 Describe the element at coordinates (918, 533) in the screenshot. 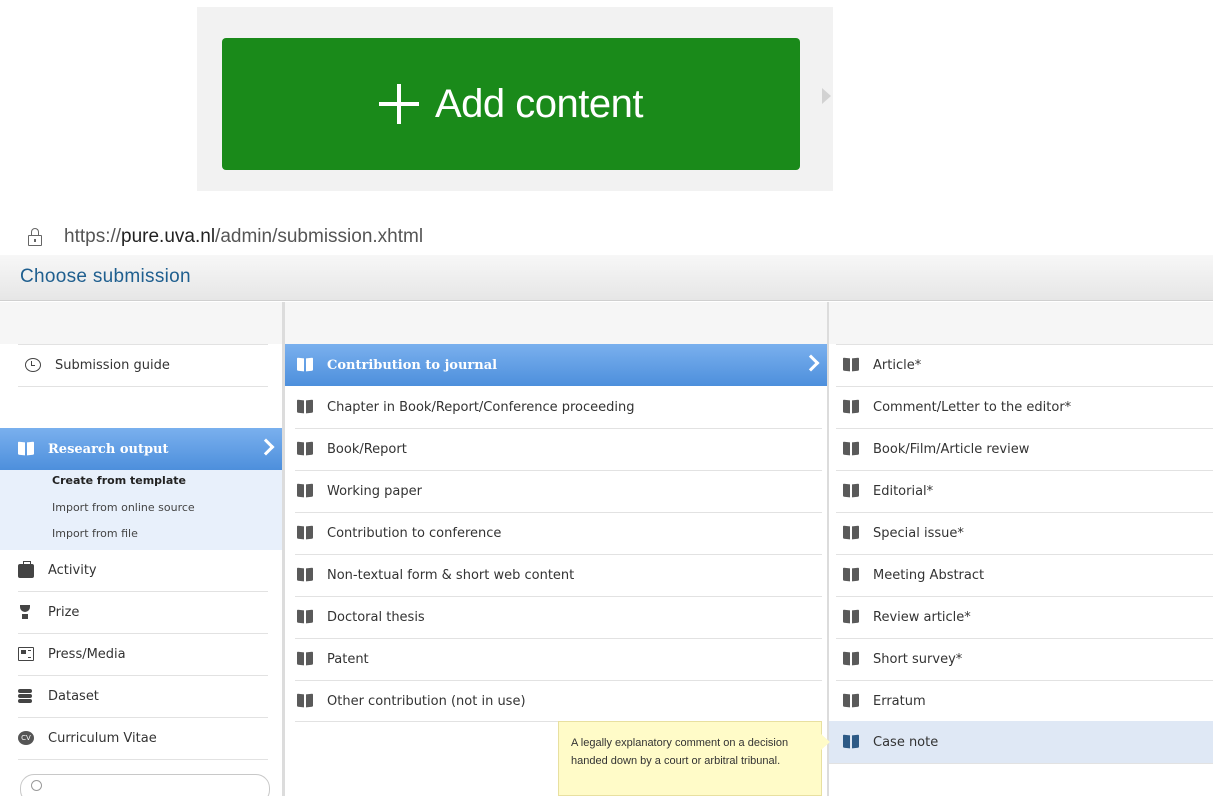

I see `list-item-label: Special issue*` at that location.